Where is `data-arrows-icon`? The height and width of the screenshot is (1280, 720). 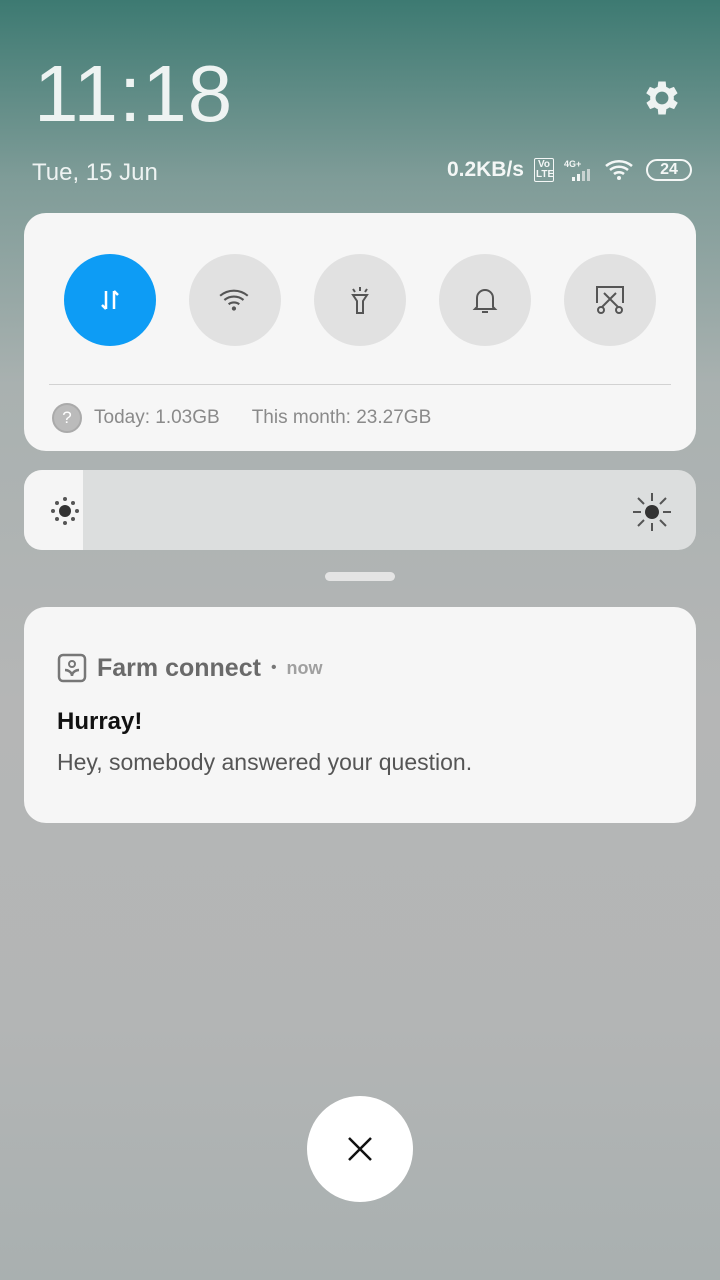
data-arrows-icon is located at coordinates (110, 300).